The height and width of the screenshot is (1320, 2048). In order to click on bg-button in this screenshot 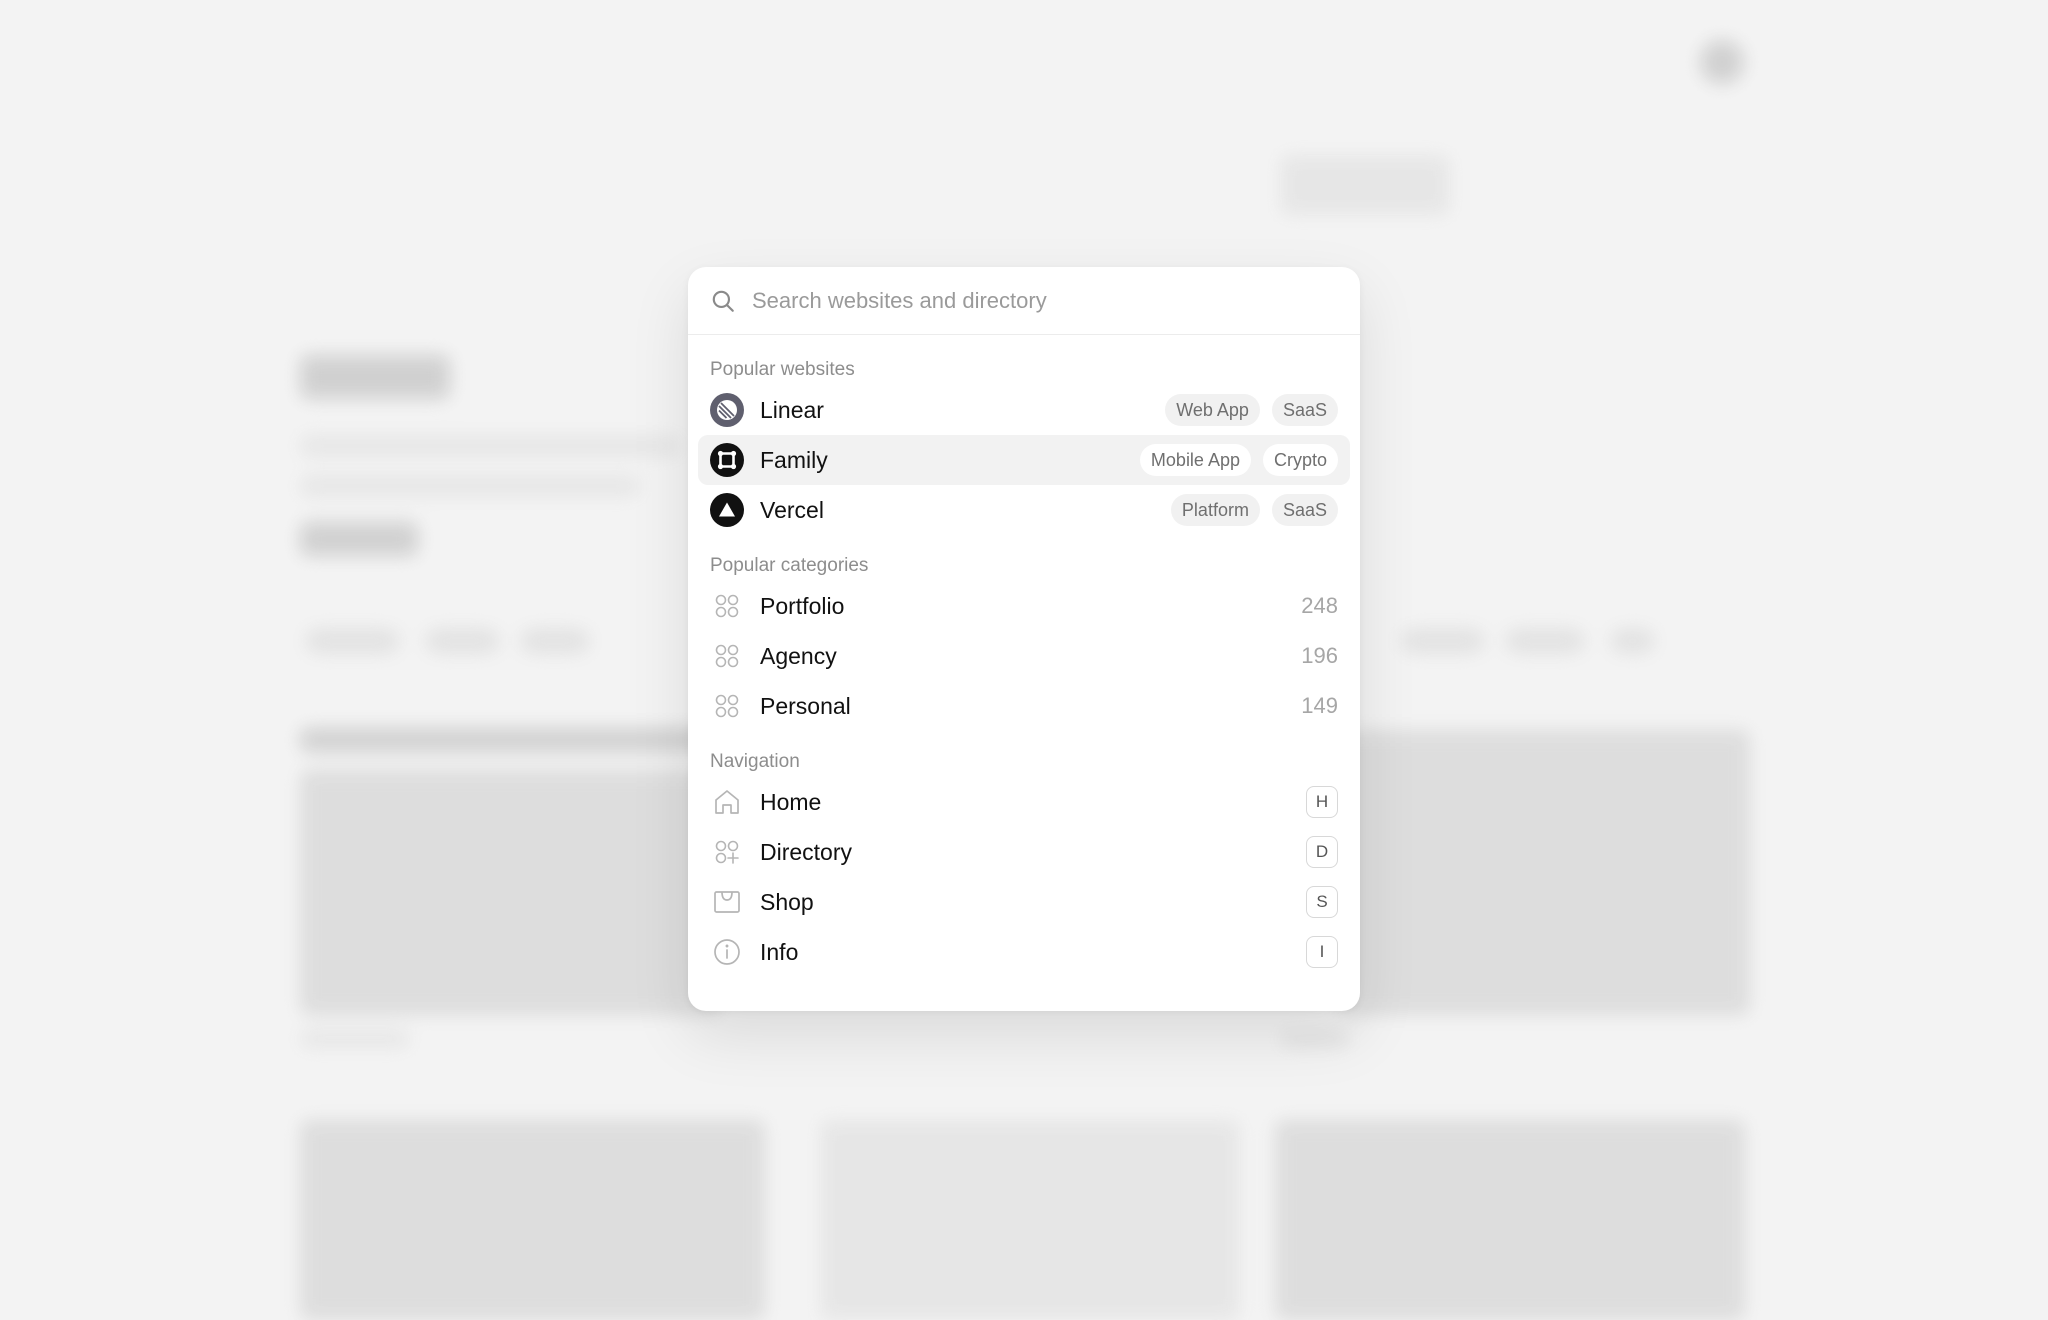, I will do `click(359, 539)`.